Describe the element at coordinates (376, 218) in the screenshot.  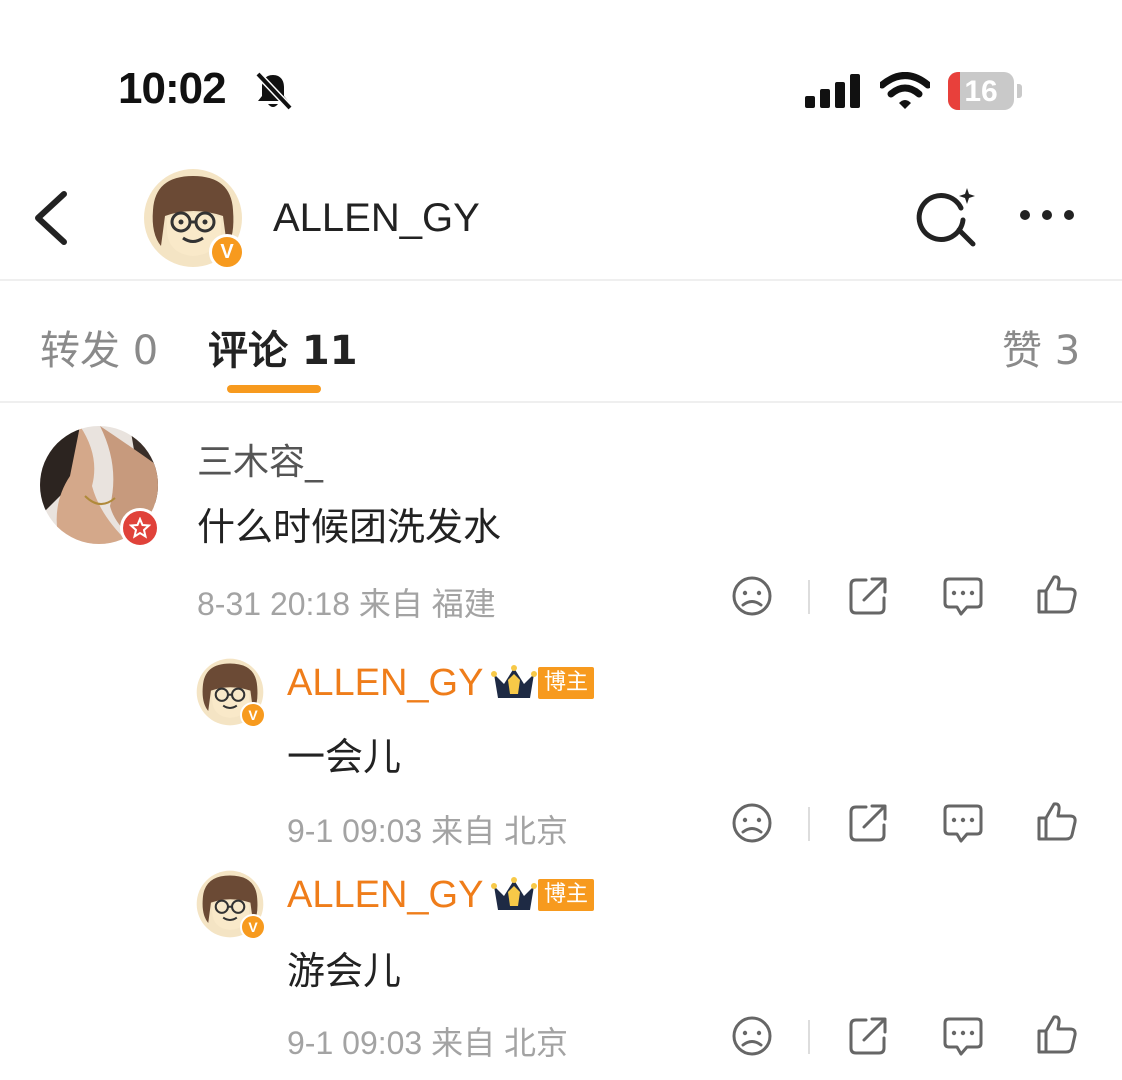
I see `header-username: ALLEN_GY` at that location.